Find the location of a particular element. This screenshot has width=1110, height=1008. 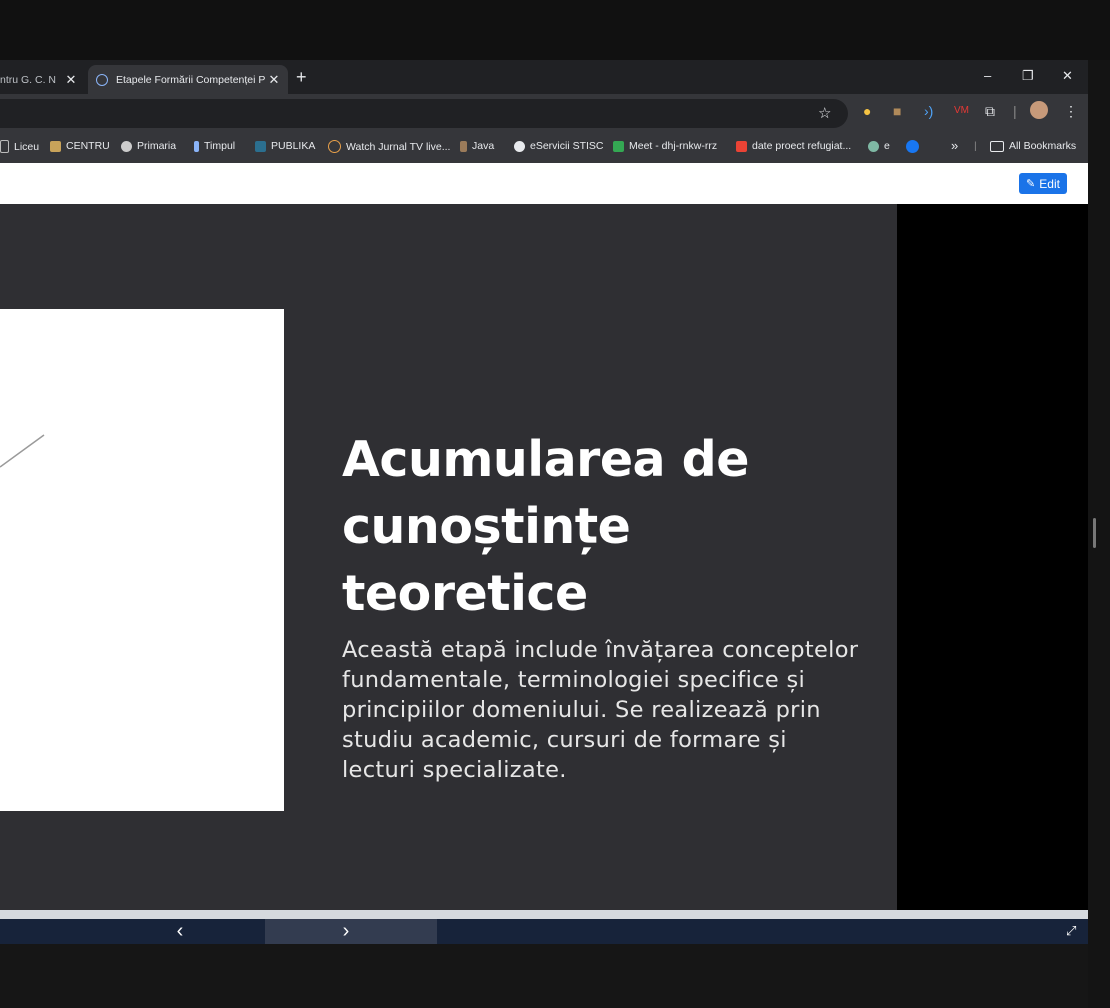

chatgpt-icon is located at coordinates (873, 146).